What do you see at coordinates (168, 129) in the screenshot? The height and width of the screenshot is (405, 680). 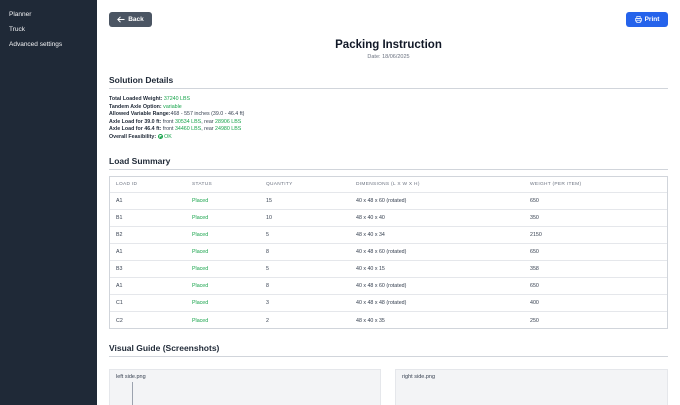 I see `axle-load-46-front-label: front` at bounding box center [168, 129].